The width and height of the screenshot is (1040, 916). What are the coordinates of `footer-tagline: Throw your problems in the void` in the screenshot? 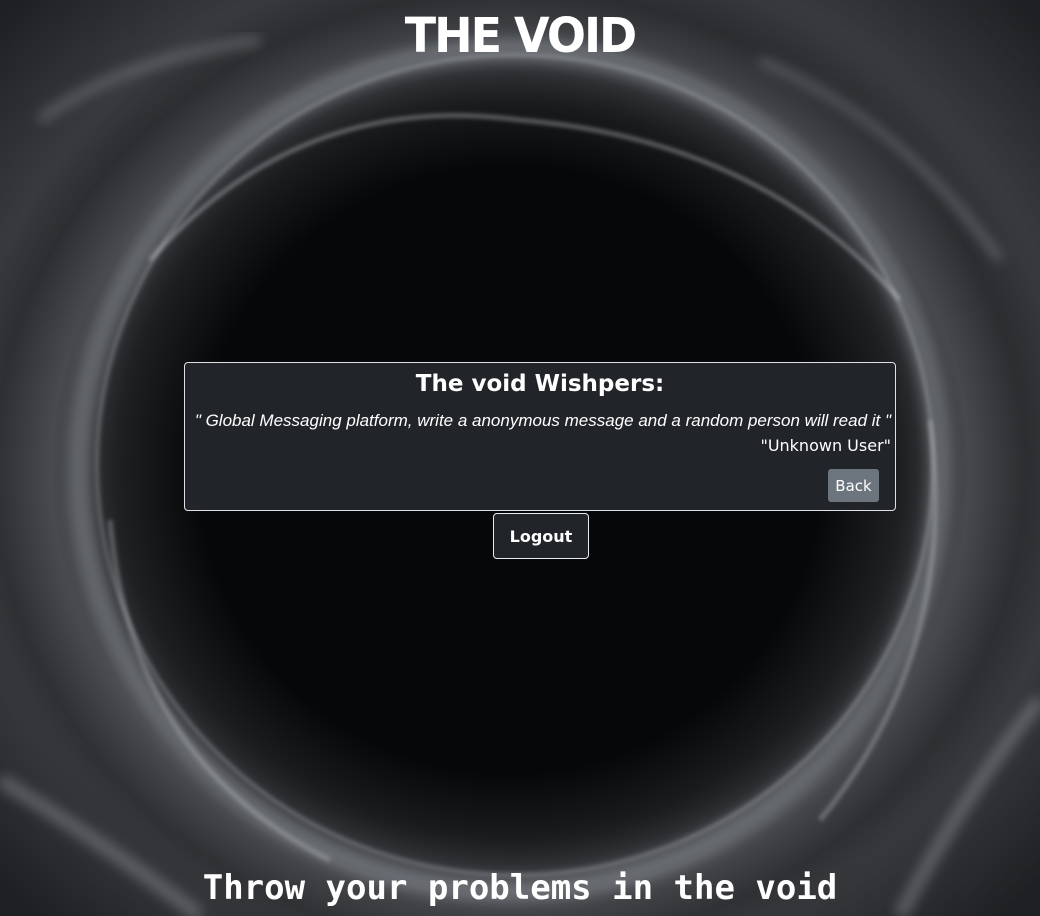 It's located at (520, 888).